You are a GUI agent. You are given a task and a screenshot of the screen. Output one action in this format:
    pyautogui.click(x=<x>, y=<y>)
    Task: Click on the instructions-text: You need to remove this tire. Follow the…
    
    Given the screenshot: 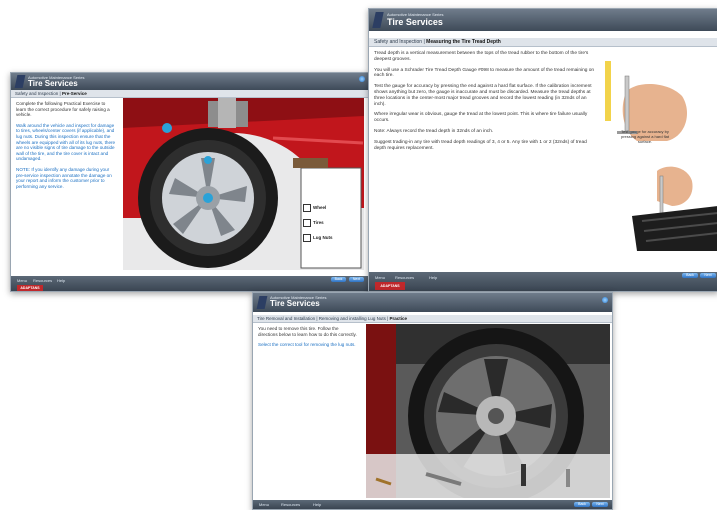 What is the action you would take?
    pyautogui.click(x=308, y=339)
    